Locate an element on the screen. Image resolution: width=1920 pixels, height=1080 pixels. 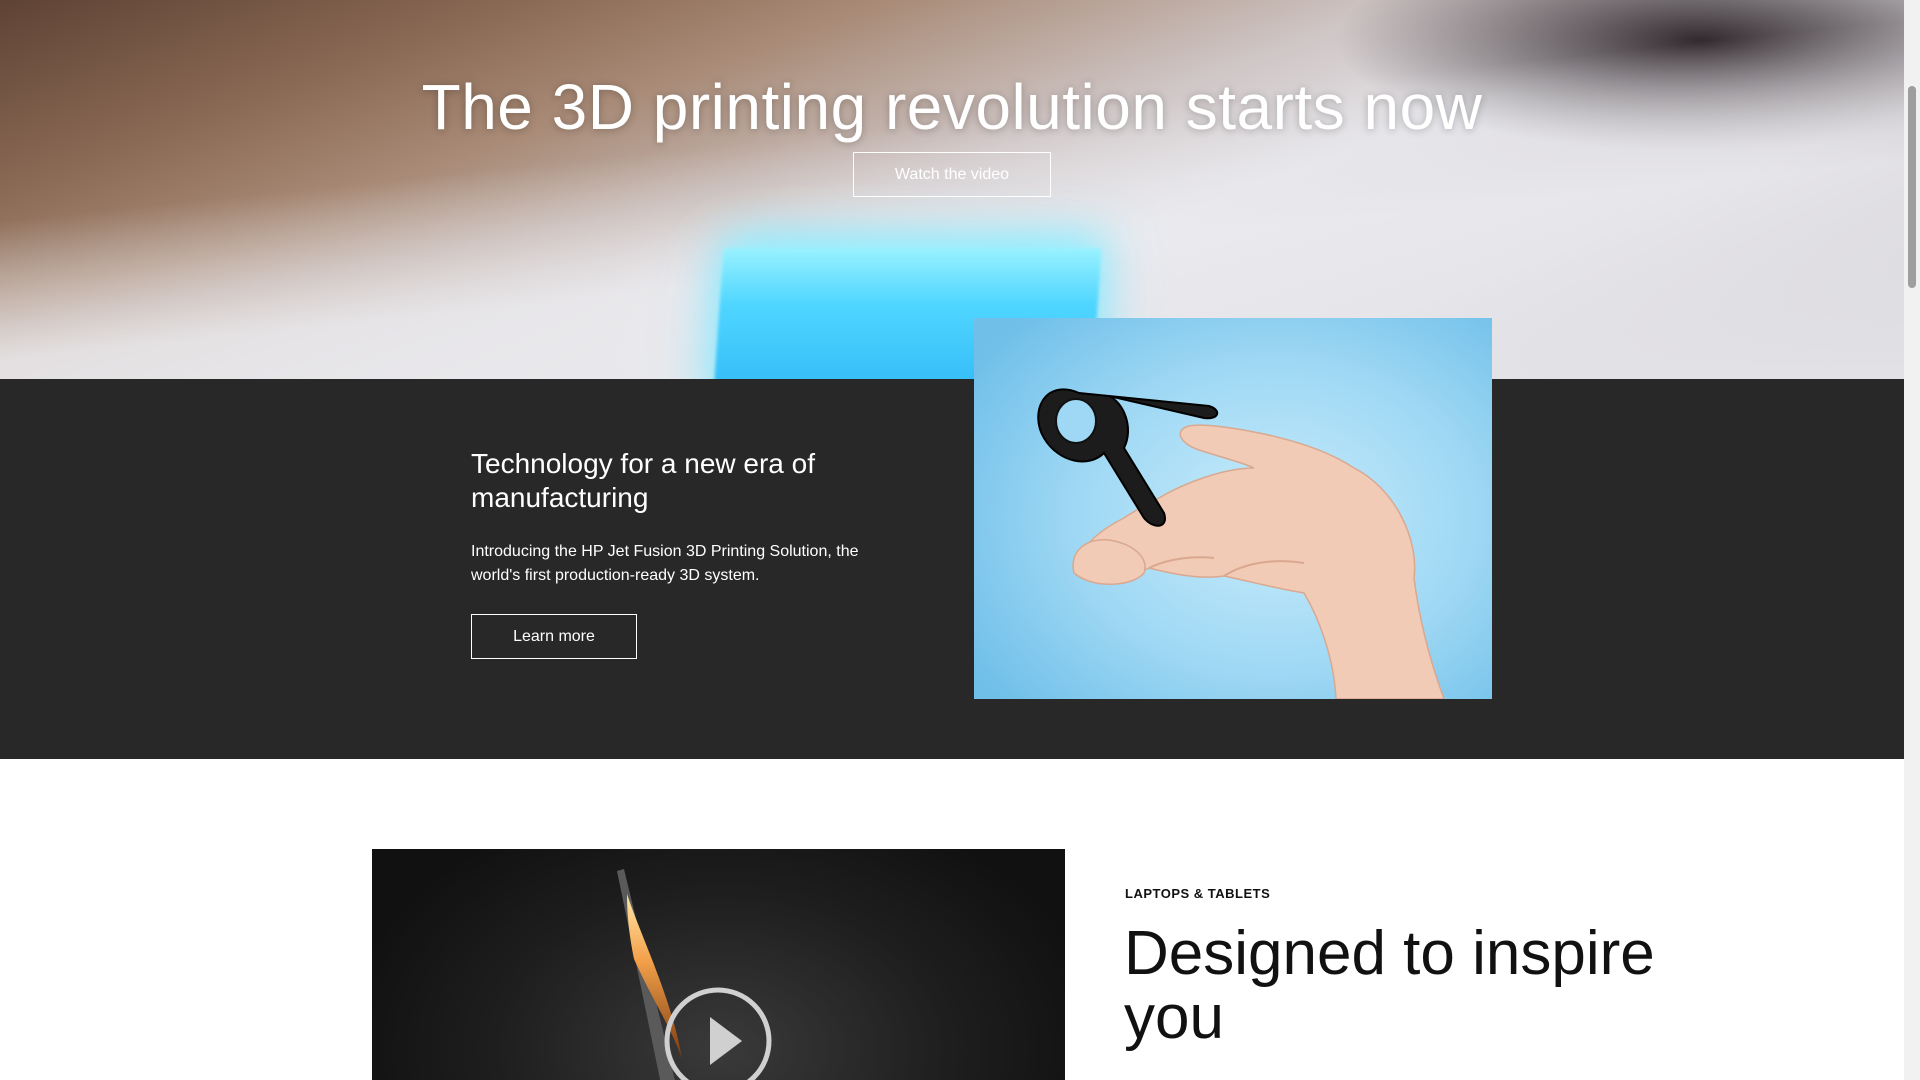
laptop-video-thumbnail is located at coordinates (718, 964).